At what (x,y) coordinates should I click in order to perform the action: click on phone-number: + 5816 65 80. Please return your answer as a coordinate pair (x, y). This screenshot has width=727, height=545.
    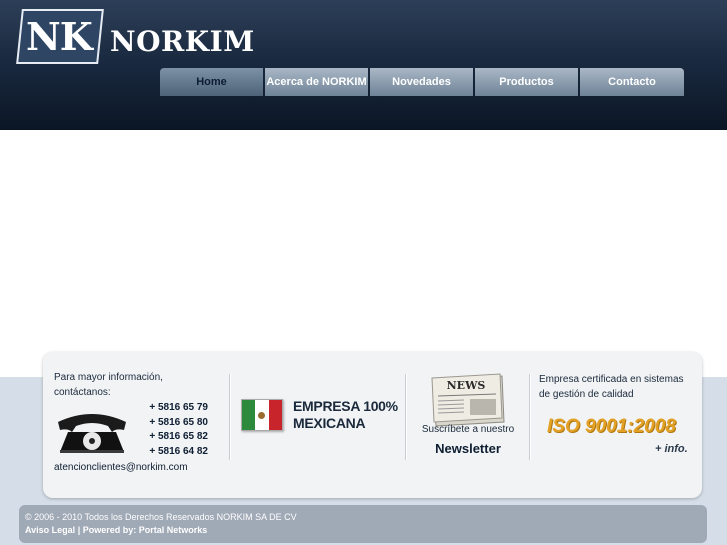
    Looking at the image, I should click on (178, 422).